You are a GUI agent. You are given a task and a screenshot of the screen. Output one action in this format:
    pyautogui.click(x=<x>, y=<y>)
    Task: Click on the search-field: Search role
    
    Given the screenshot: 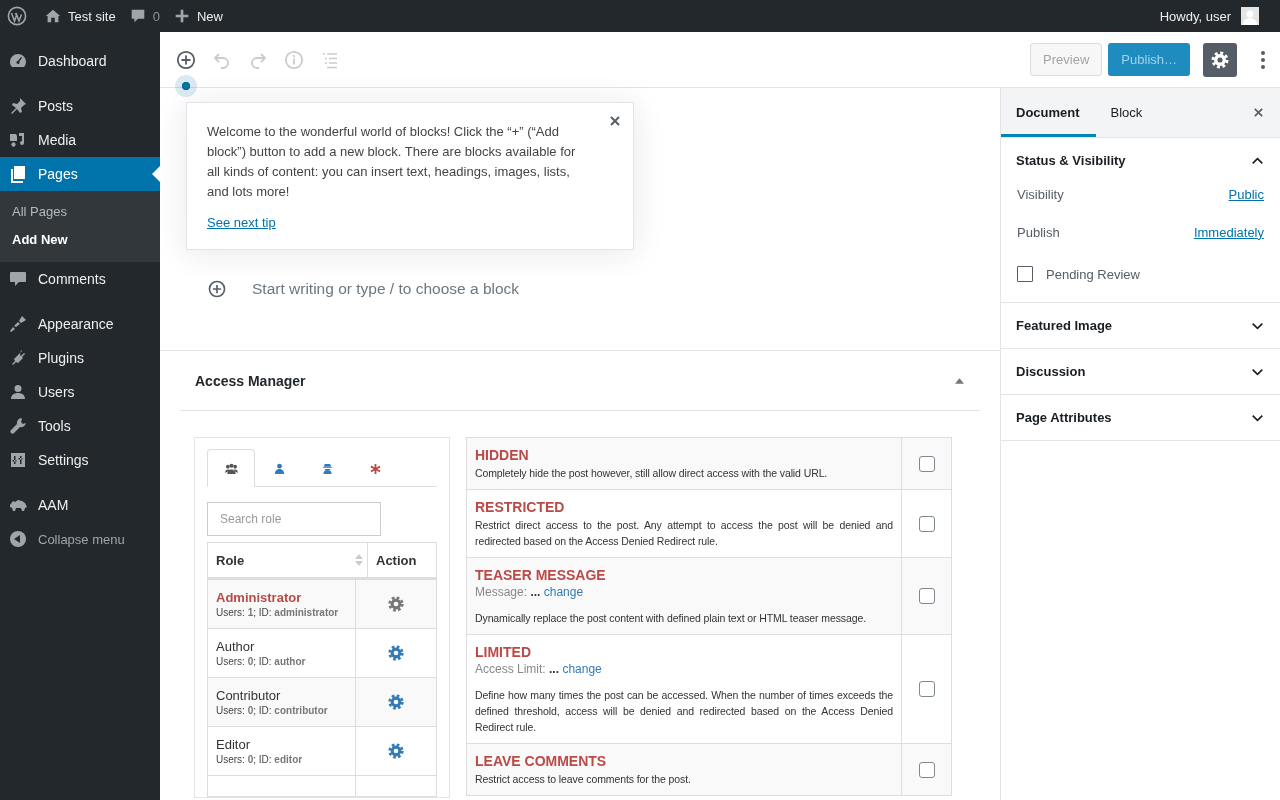 What is the action you would take?
    pyautogui.click(x=294, y=519)
    